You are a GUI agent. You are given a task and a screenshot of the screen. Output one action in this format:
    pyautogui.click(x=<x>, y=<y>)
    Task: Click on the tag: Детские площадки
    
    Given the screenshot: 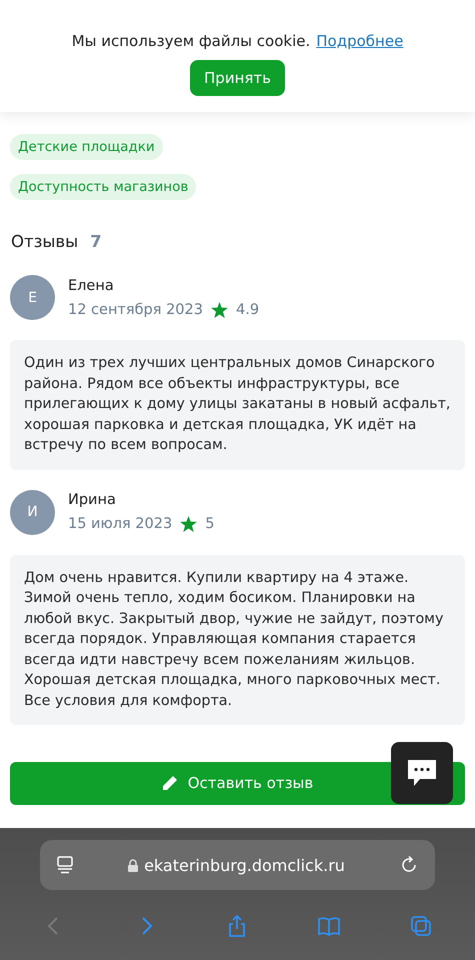 What is the action you would take?
    pyautogui.click(x=86, y=147)
    